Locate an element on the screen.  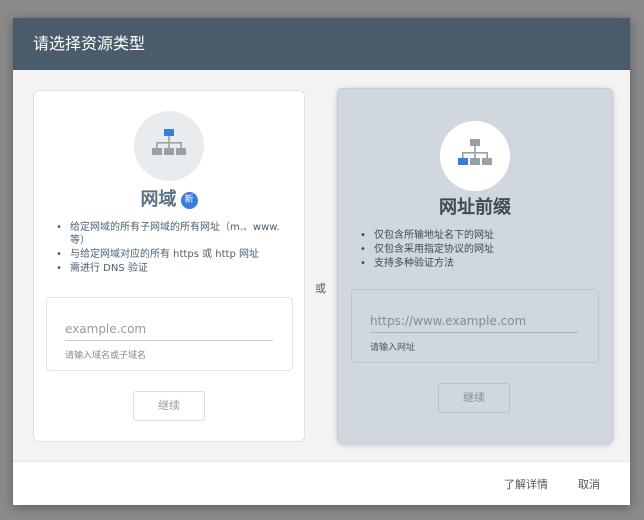
domain-card-title: 网域新 is located at coordinates (169, 198).